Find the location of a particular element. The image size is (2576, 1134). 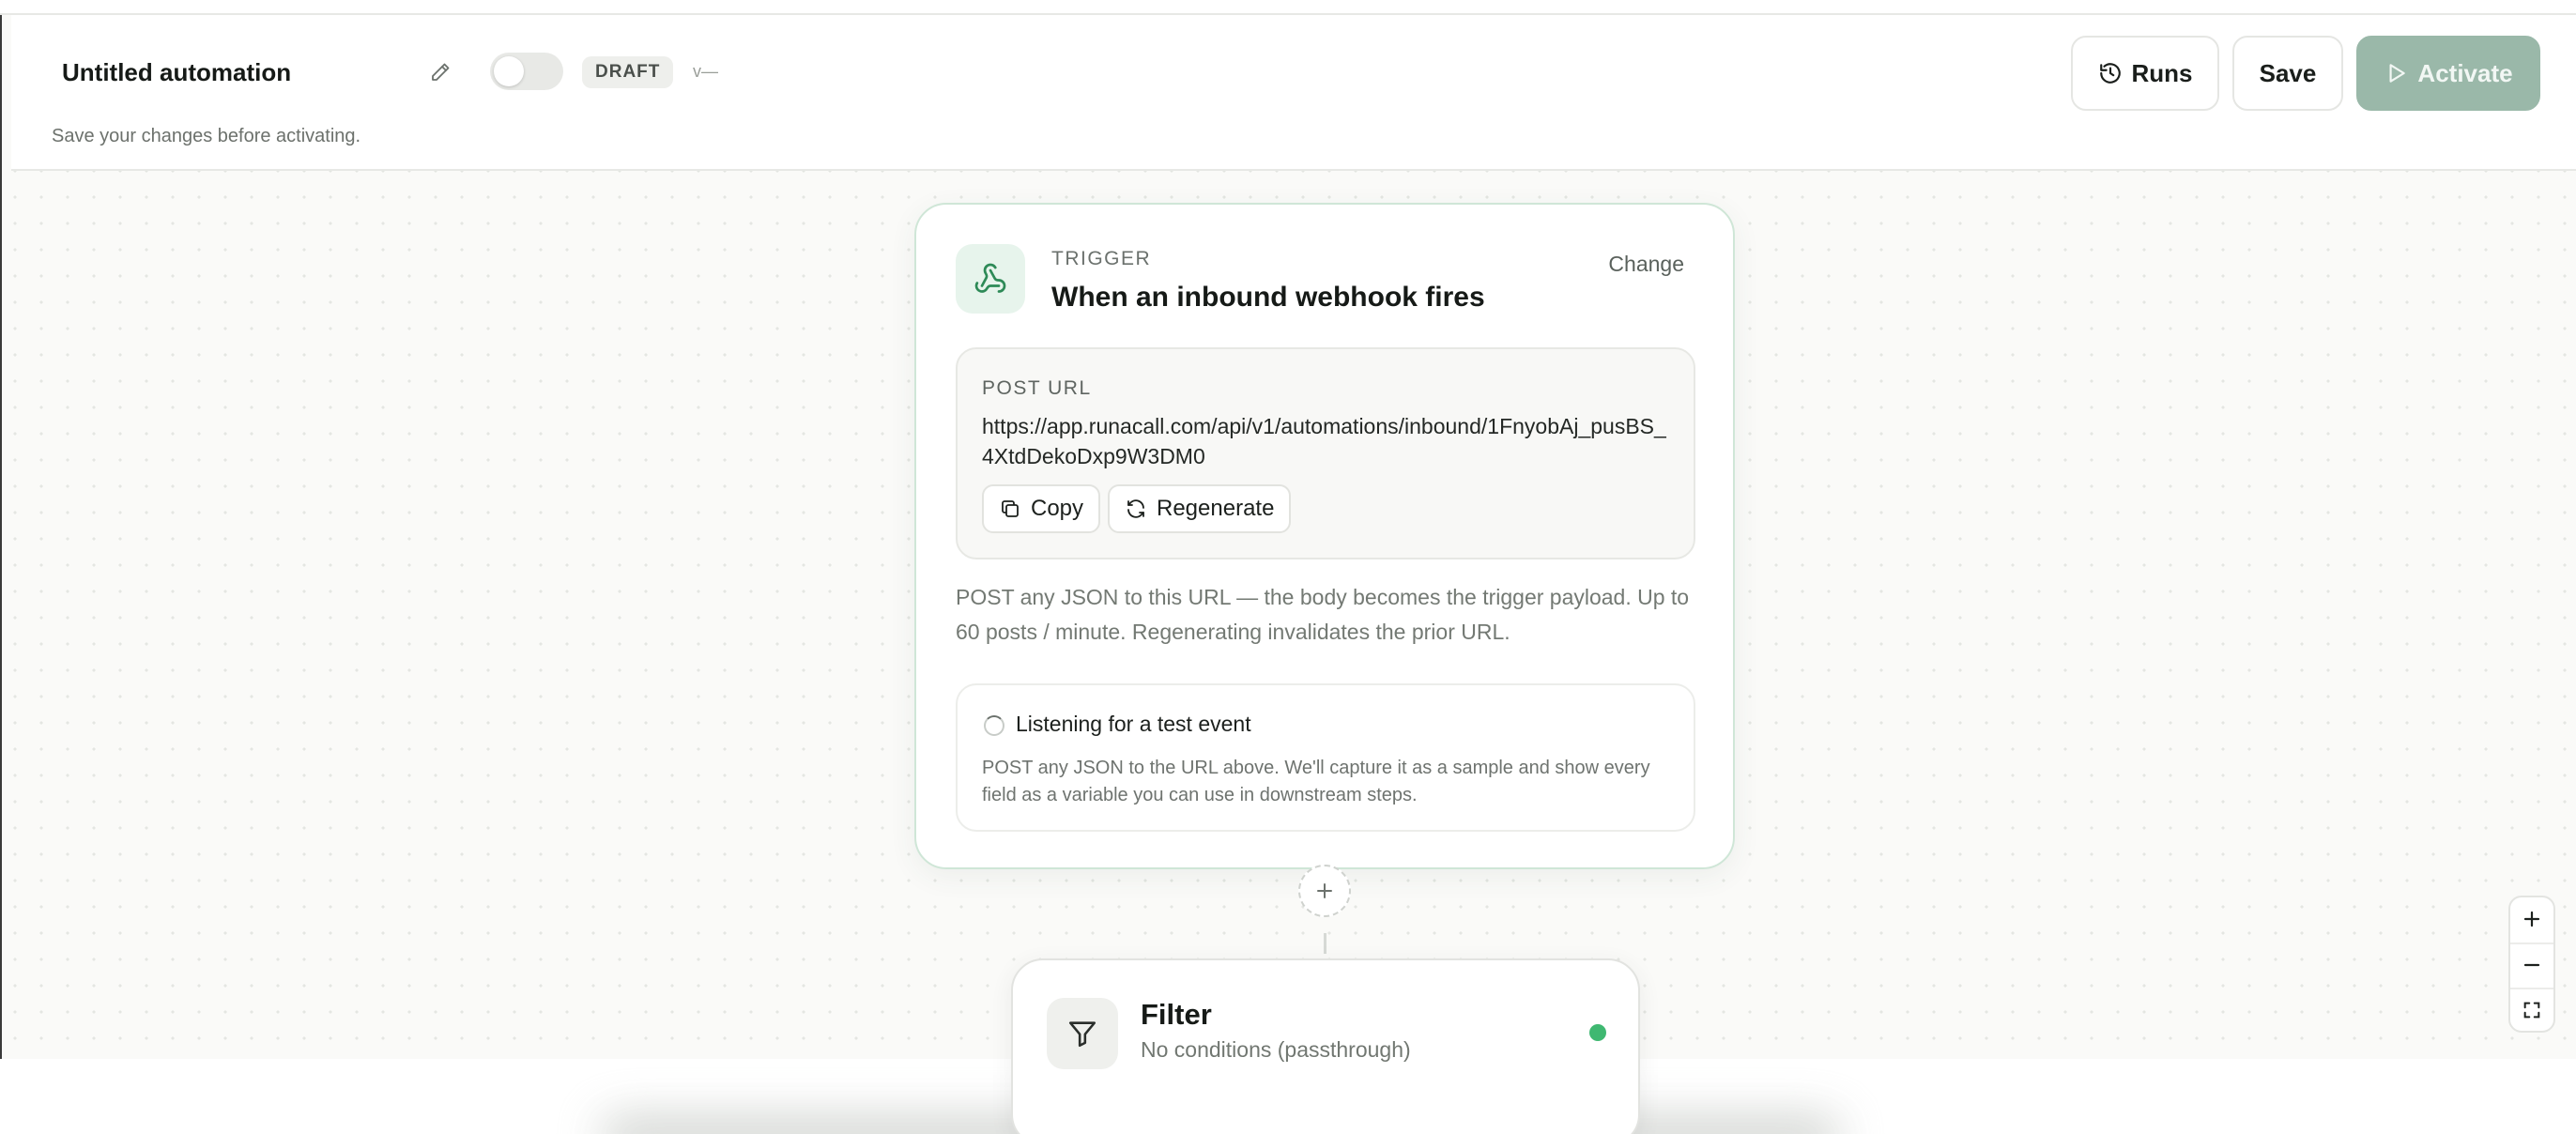

copy-button: Copy is located at coordinates (1041, 508).